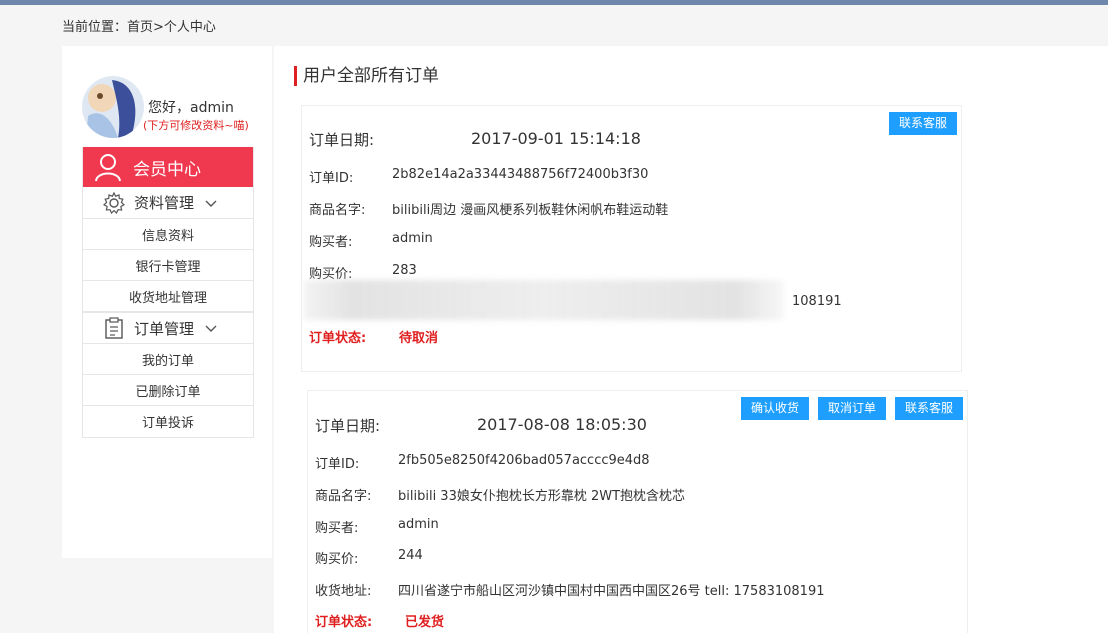  Describe the element at coordinates (114, 202) in the screenshot. I see `gear-icon` at that location.